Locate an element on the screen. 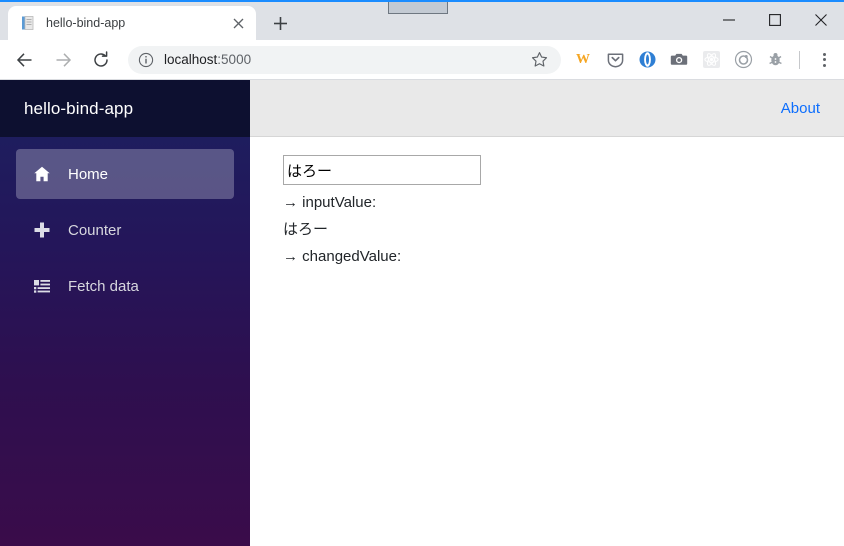 Image resolution: width=844 pixels, height=546 pixels. w-letter-icon: W is located at coordinates (583, 60).